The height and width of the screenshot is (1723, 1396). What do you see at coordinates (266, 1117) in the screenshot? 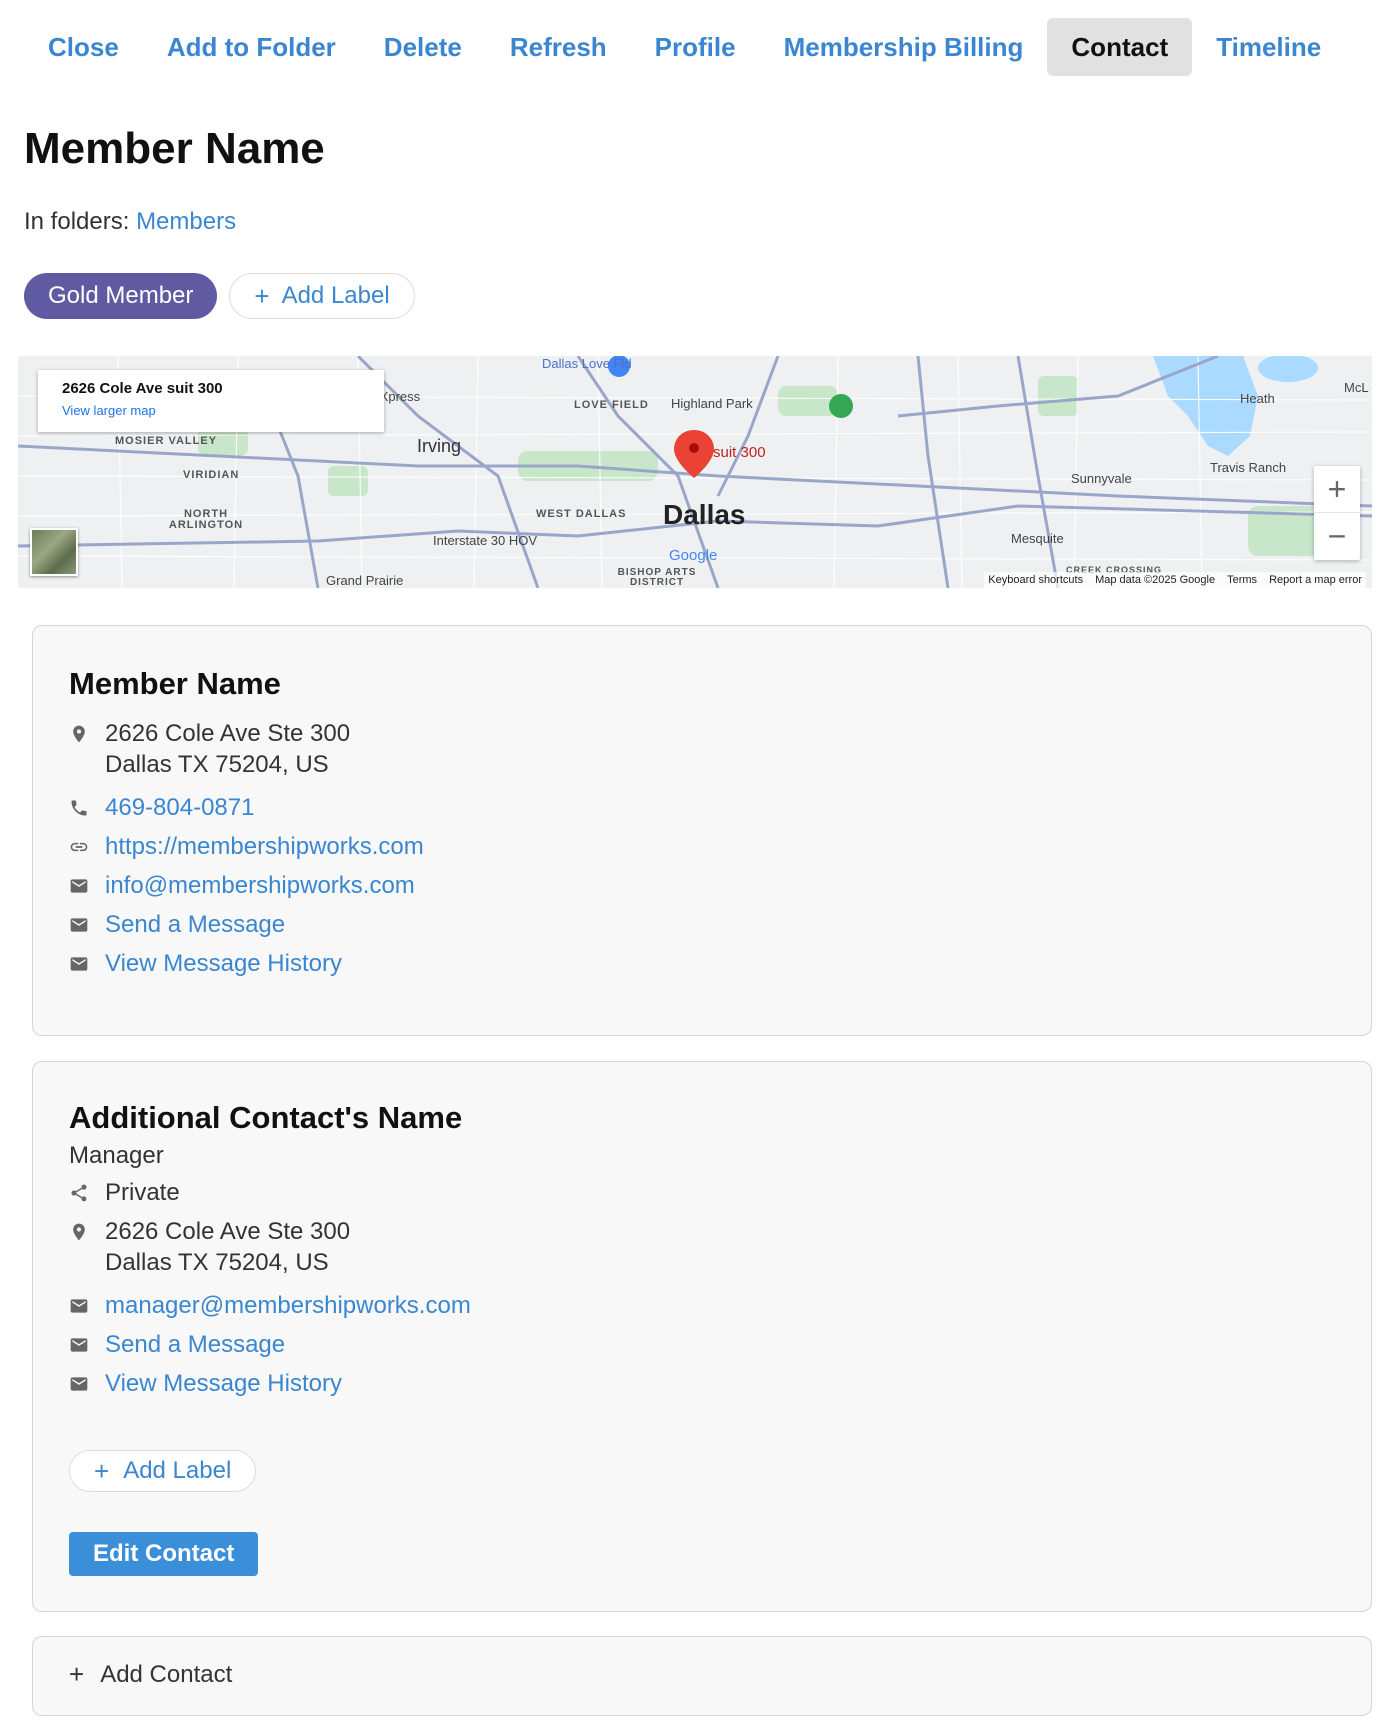
I see `additional-contact-name: Additional Contact's Name` at bounding box center [266, 1117].